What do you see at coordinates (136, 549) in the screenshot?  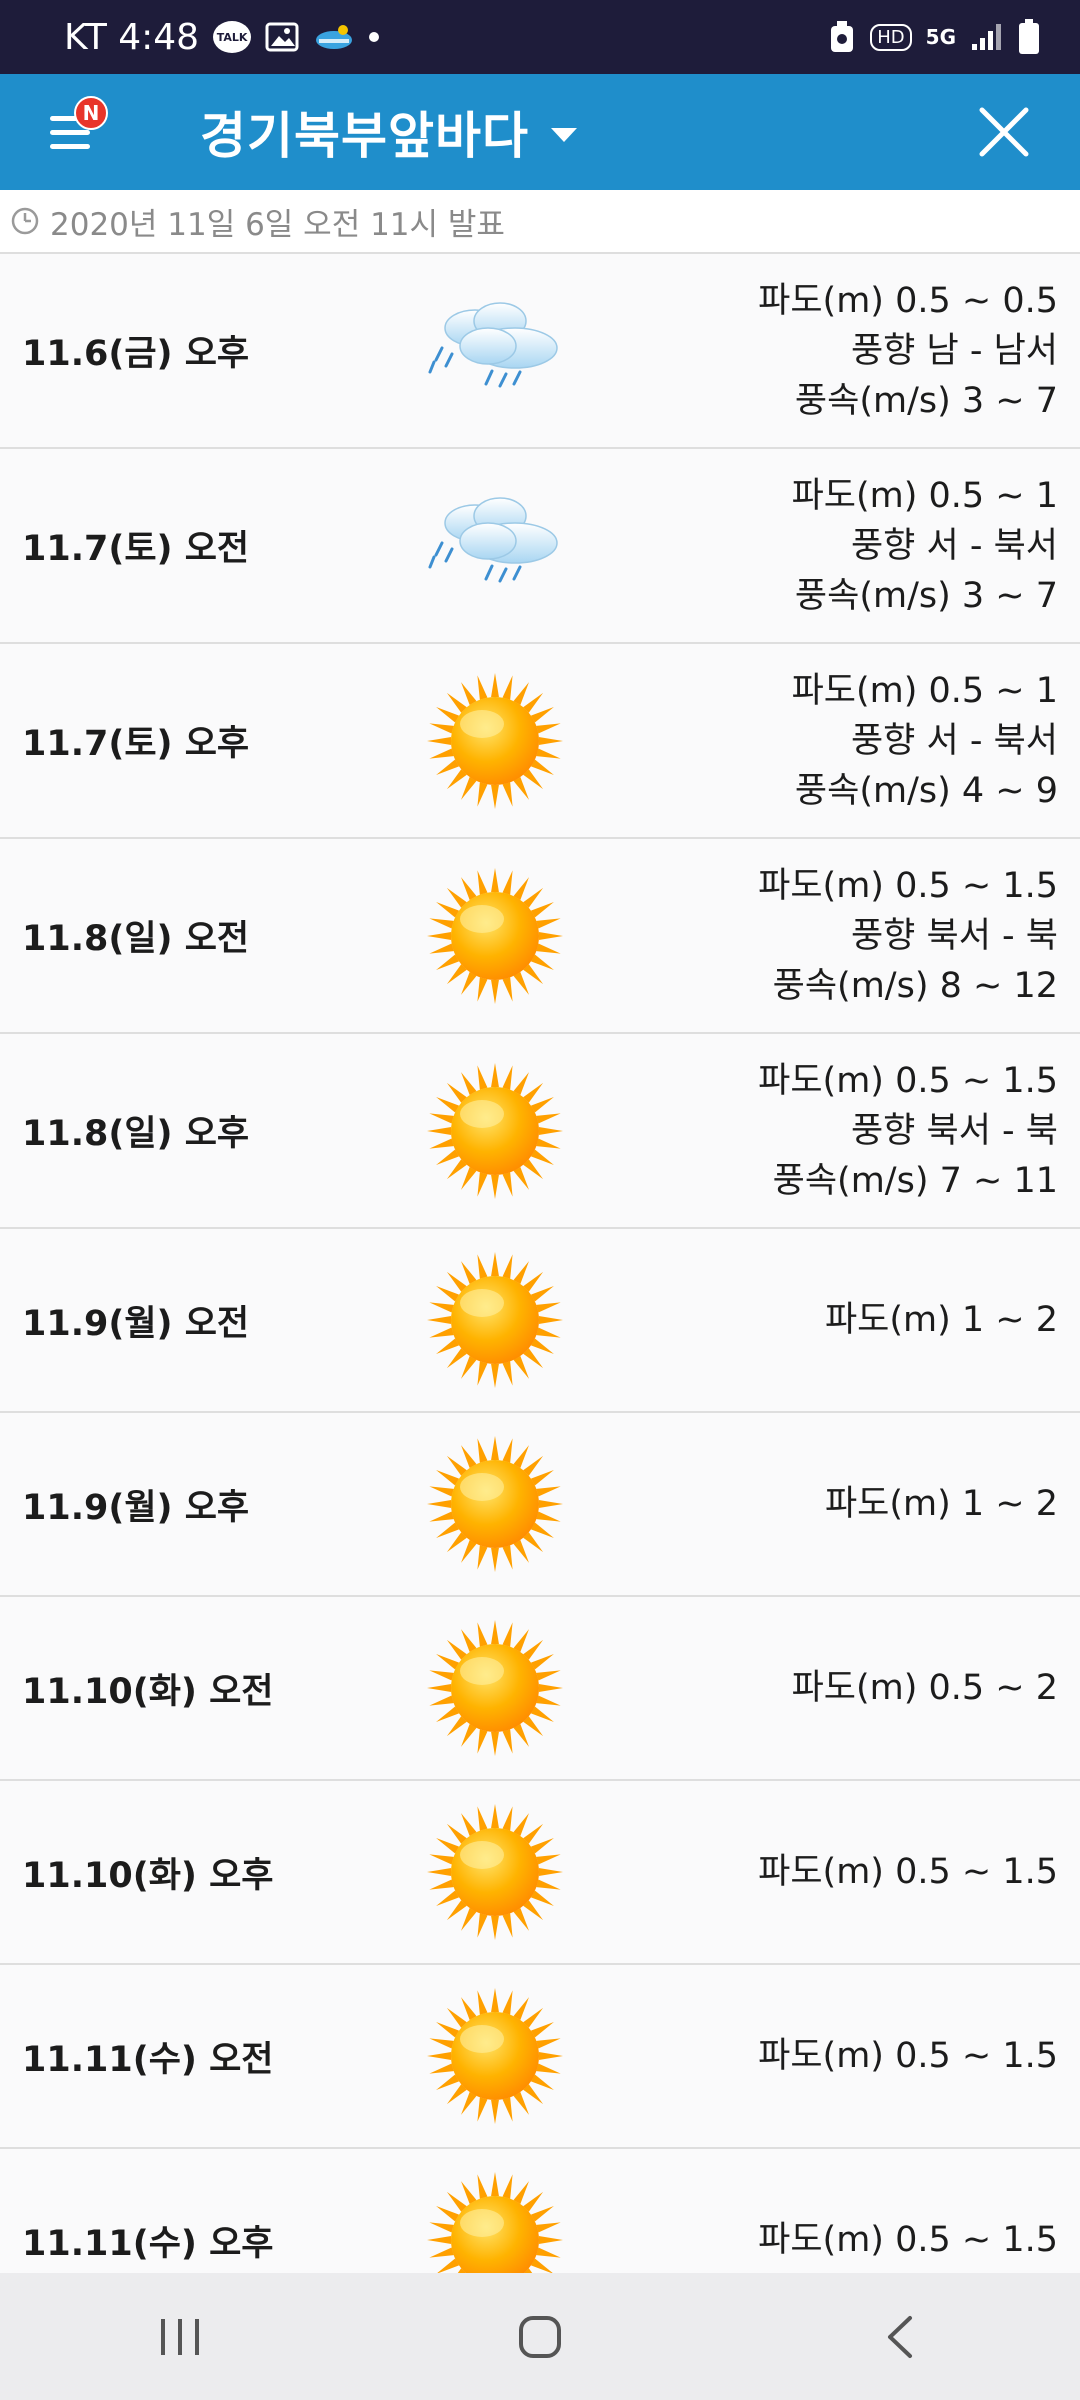 I see `forecast-date: 11.7(토) 오전` at bounding box center [136, 549].